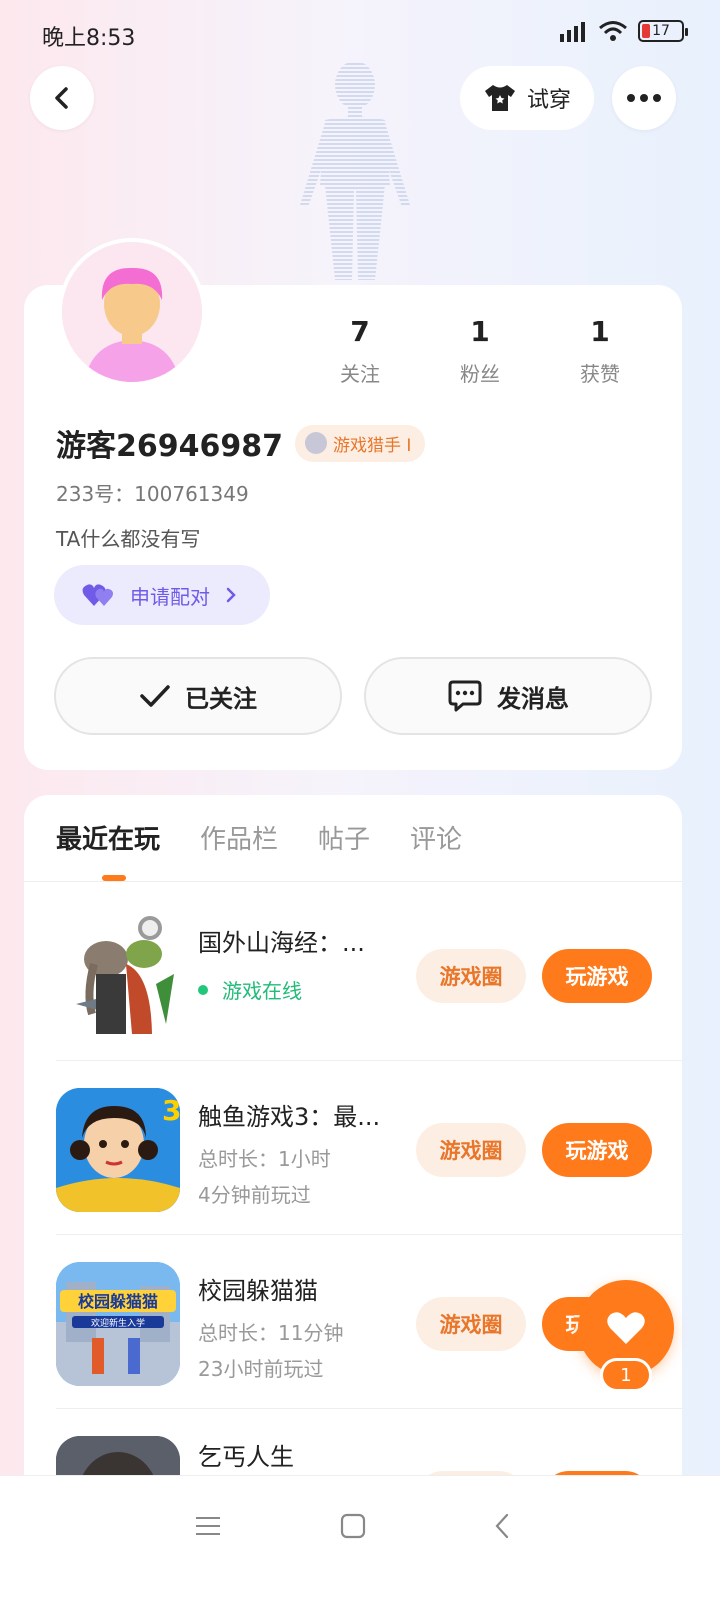  I want to click on campus-artwork-icon: 校园躲猫猫 欢迎新生入学, so click(118, 1324).